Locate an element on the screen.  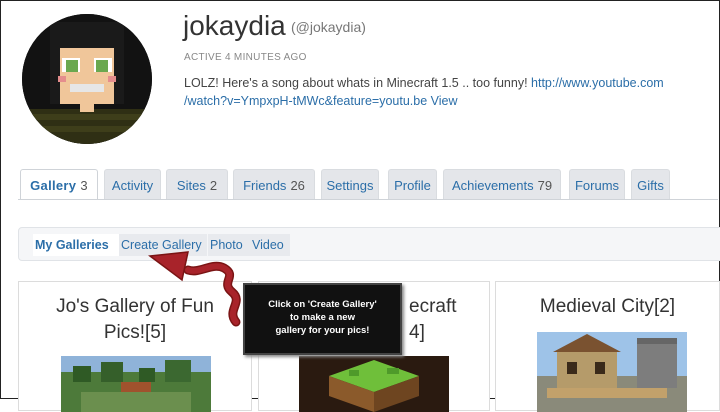
tab-gallery: Gallery 3 is located at coordinates (59, 184).